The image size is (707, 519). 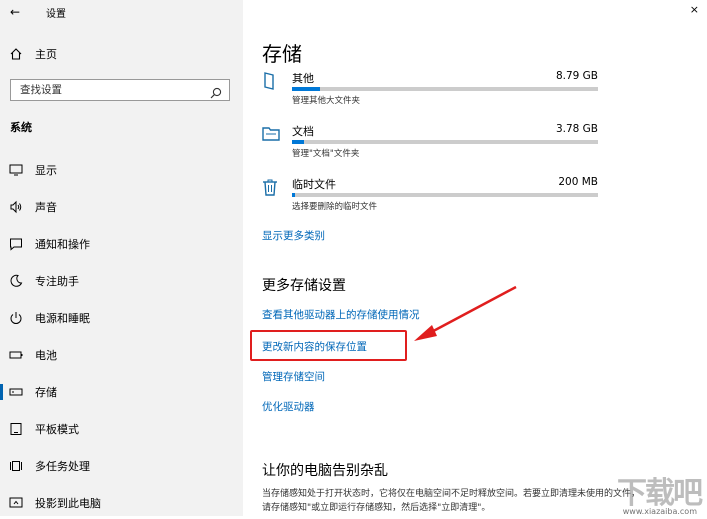 What do you see at coordinates (121, 207) in the screenshot?
I see `sidebar-item-sound: 声音` at bounding box center [121, 207].